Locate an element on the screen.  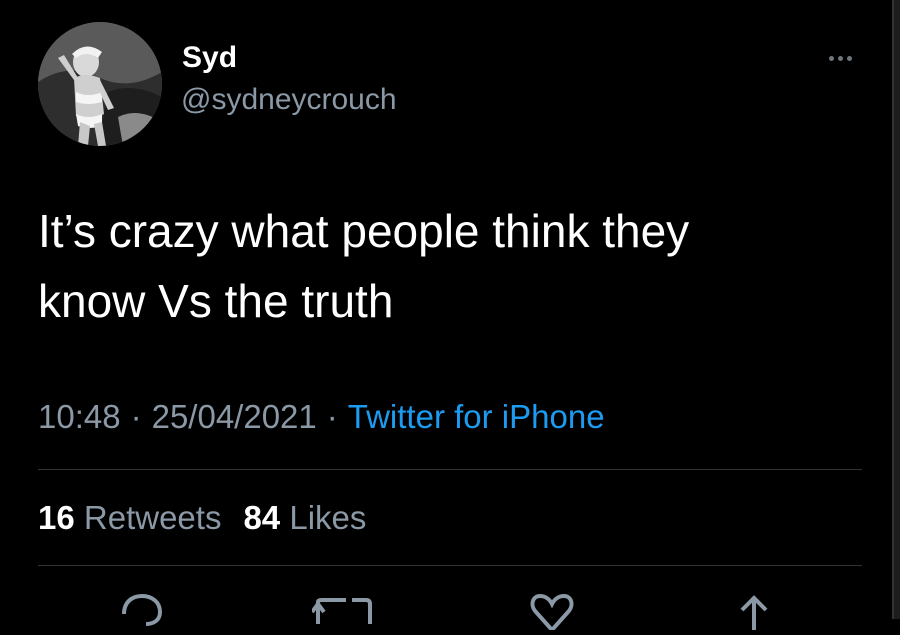
window-edge is located at coordinates (896, 309).